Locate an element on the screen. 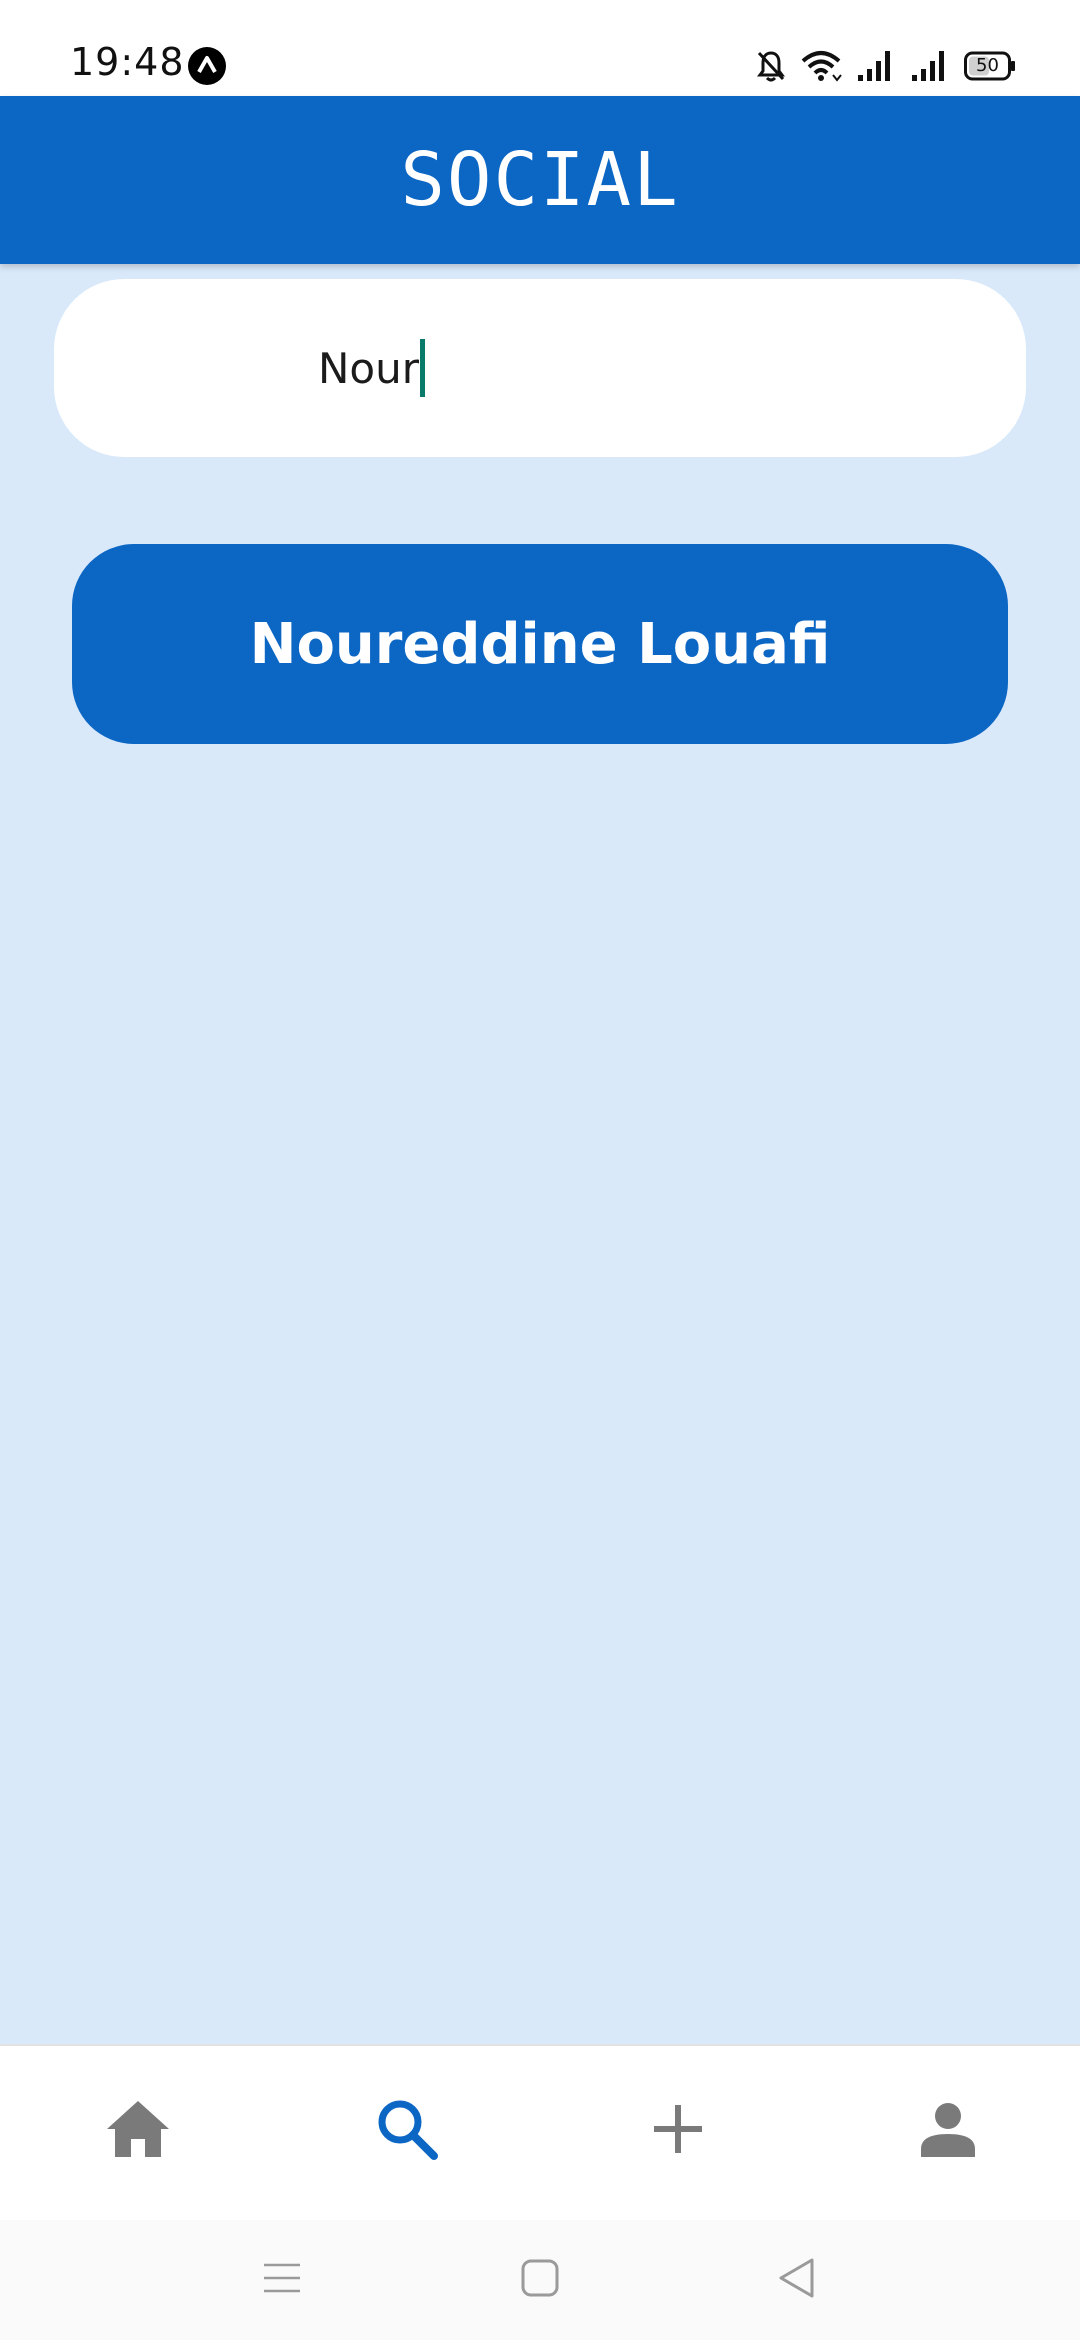 Image resolution: width=1080 pixels, height=2340 pixels. search-input-text-row: Nour is located at coordinates (372, 368).